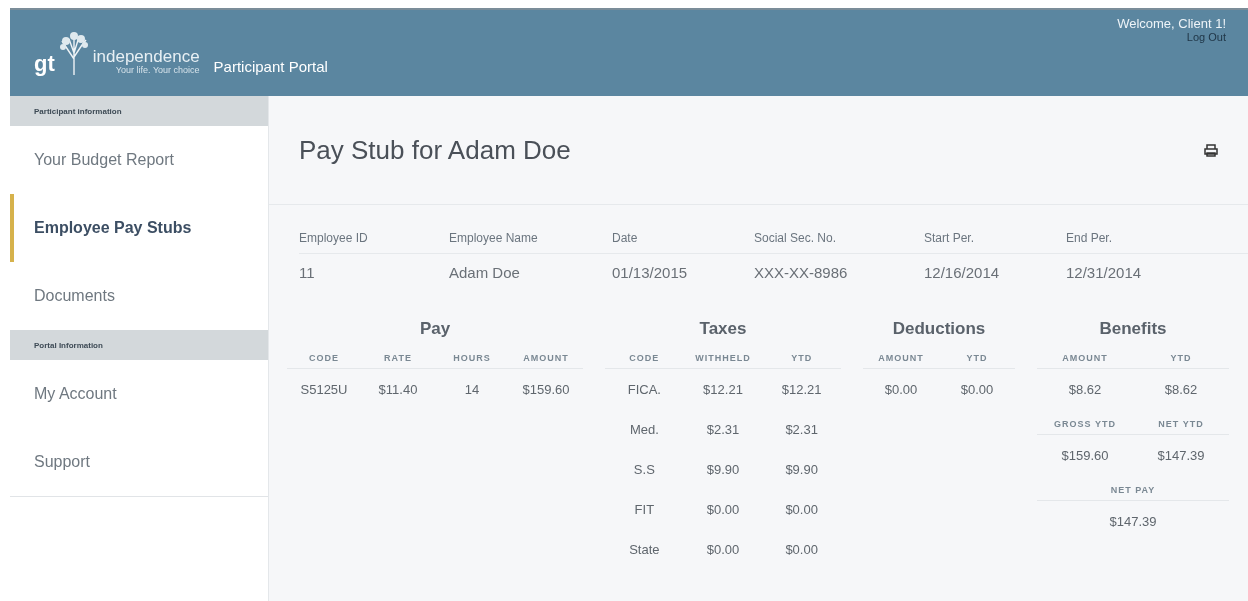  What do you see at coordinates (472, 361) in the screenshot?
I see `column-header: HOURS` at bounding box center [472, 361].